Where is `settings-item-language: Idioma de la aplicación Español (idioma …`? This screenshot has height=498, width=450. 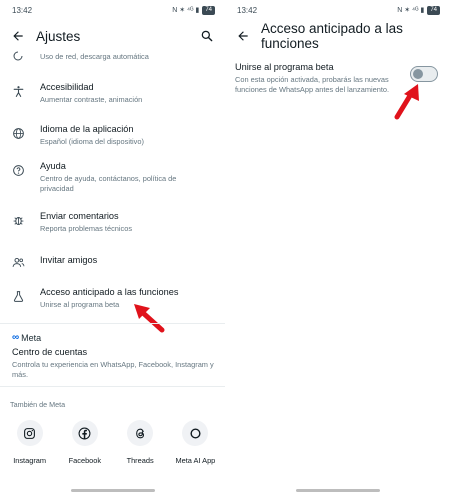
settings-item-language: Idioma de la aplicación Español (idioma … is located at coordinates (112, 135).